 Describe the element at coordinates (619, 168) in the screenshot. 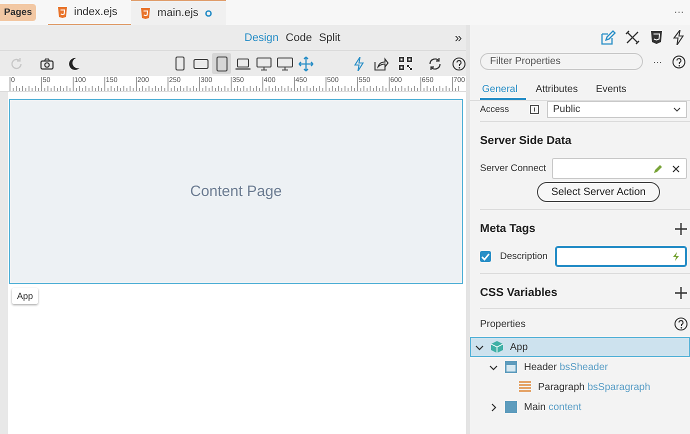

I see `server-connect-field` at that location.